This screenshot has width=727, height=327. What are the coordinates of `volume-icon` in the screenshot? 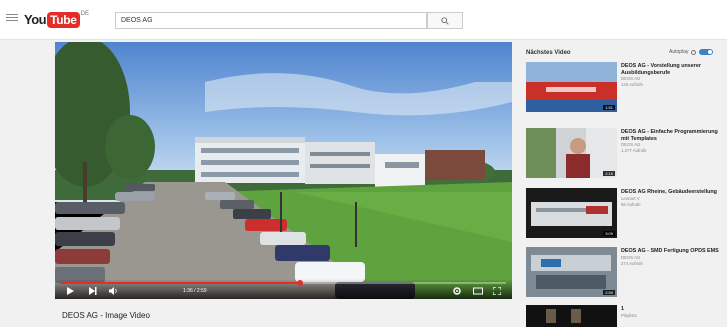 It's located at (113, 291).